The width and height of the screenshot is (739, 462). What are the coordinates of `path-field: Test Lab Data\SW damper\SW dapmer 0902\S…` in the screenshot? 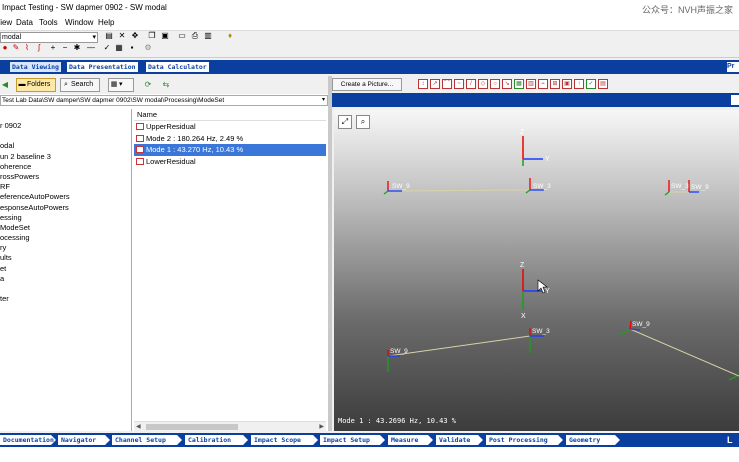 It's located at (164, 100).